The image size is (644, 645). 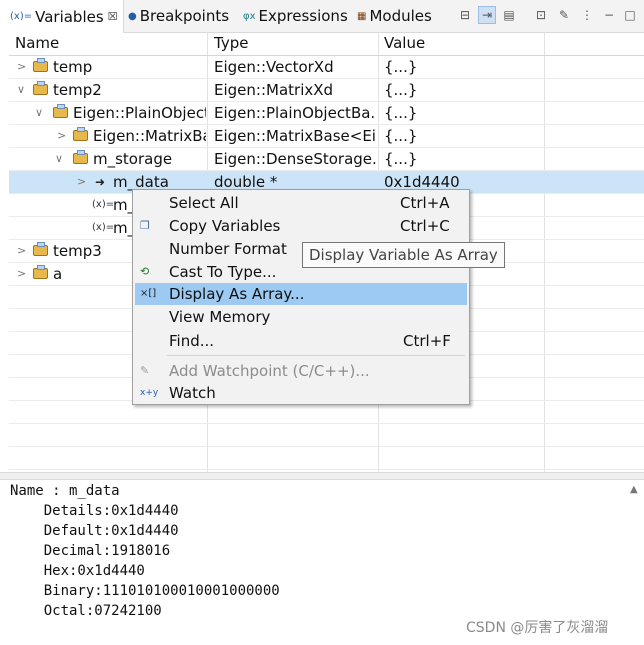 I want to click on close-tab-icon: ☒, so click(x=113, y=16).